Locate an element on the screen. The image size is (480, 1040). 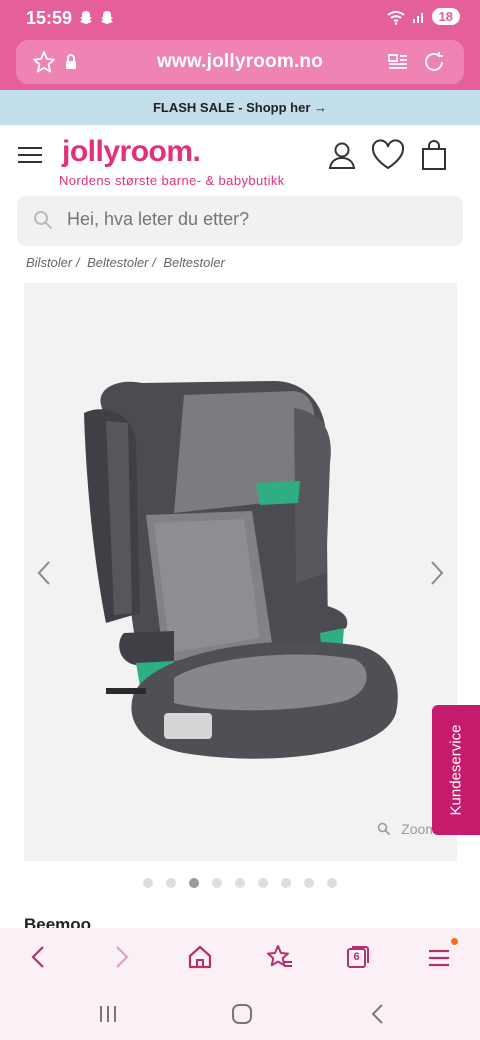
breadcrumb-item-beltestoler: Beltestoler / is located at coordinates (121, 262).